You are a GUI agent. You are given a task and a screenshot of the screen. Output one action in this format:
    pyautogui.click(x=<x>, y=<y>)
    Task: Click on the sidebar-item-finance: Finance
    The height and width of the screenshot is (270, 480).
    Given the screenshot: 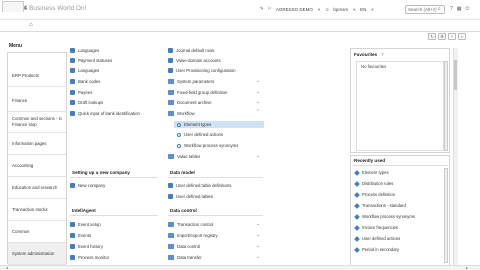 What is the action you would take?
    pyautogui.click(x=37, y=101)
    